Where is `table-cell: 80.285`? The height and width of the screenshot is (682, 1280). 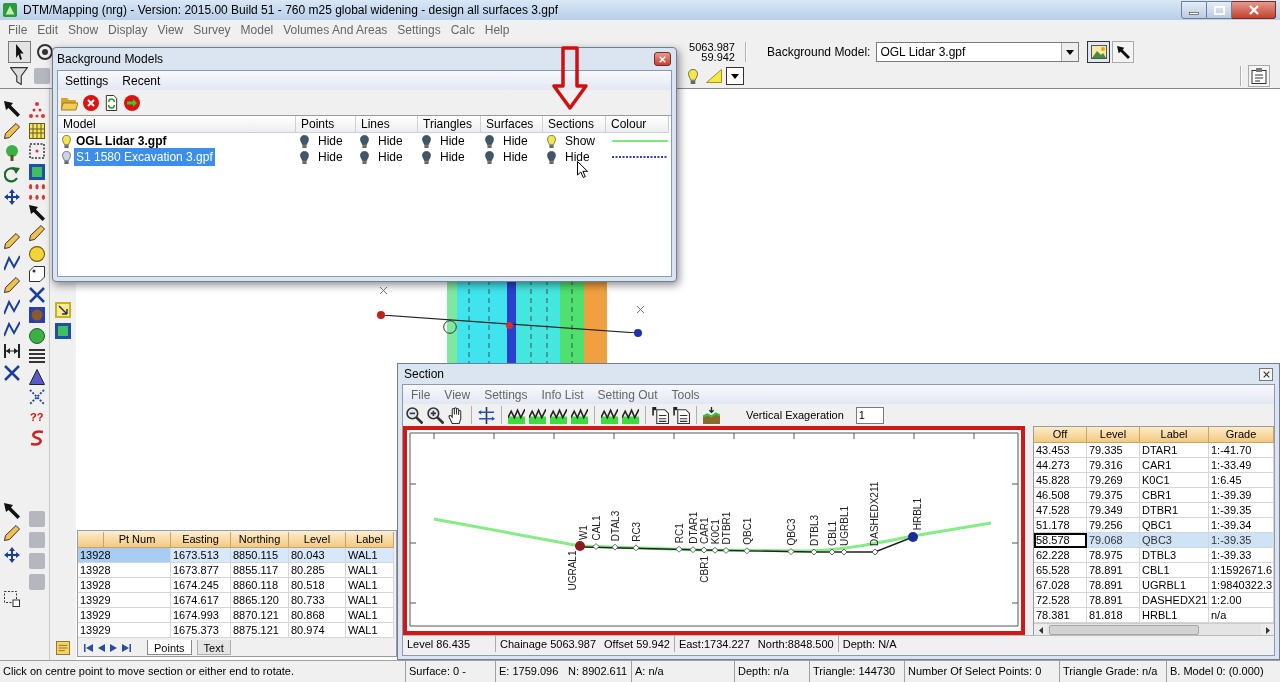 table-cell: 80.285 is located at coordinates (317, 570).